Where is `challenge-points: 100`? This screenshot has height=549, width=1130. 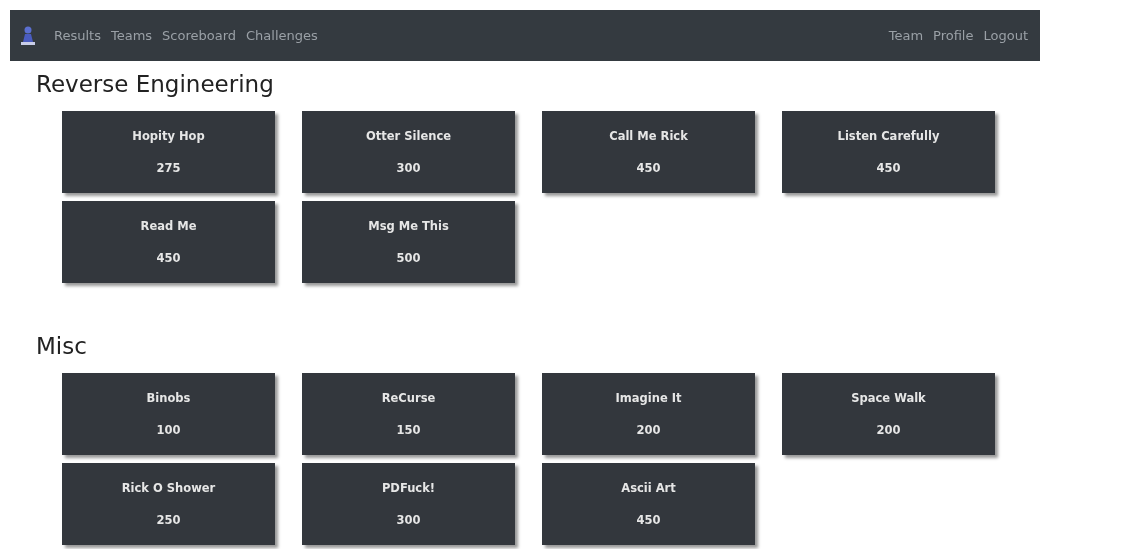
challenge-points: 100 is located at coordinates (168, 430).